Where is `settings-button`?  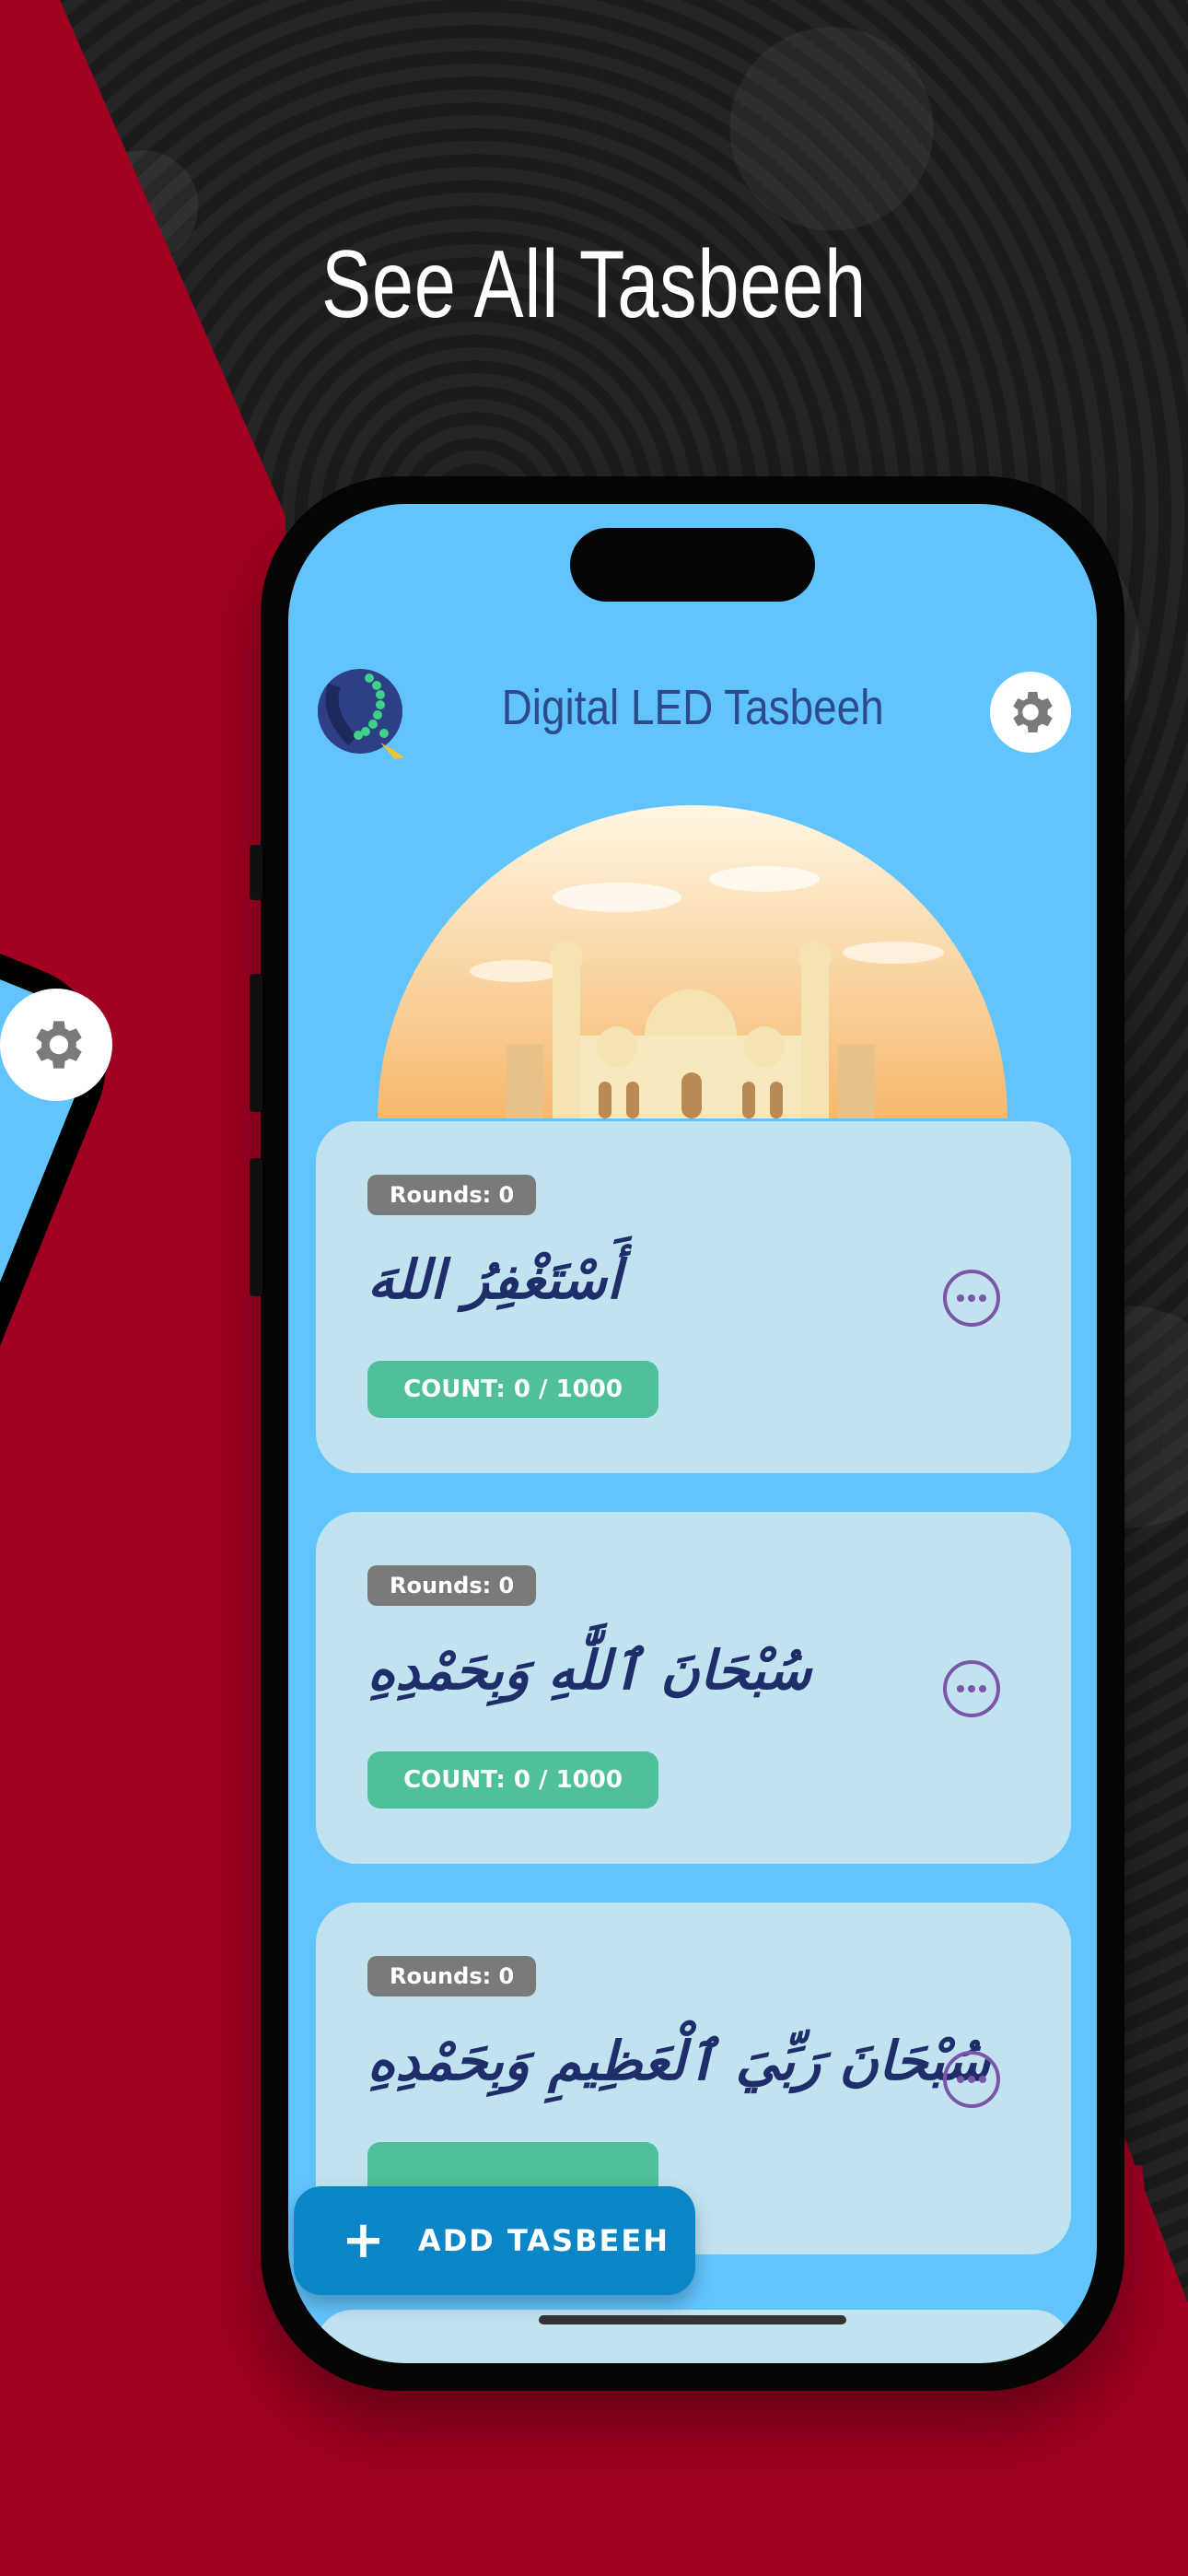 settings-button is located at coordinates (1030, 712).